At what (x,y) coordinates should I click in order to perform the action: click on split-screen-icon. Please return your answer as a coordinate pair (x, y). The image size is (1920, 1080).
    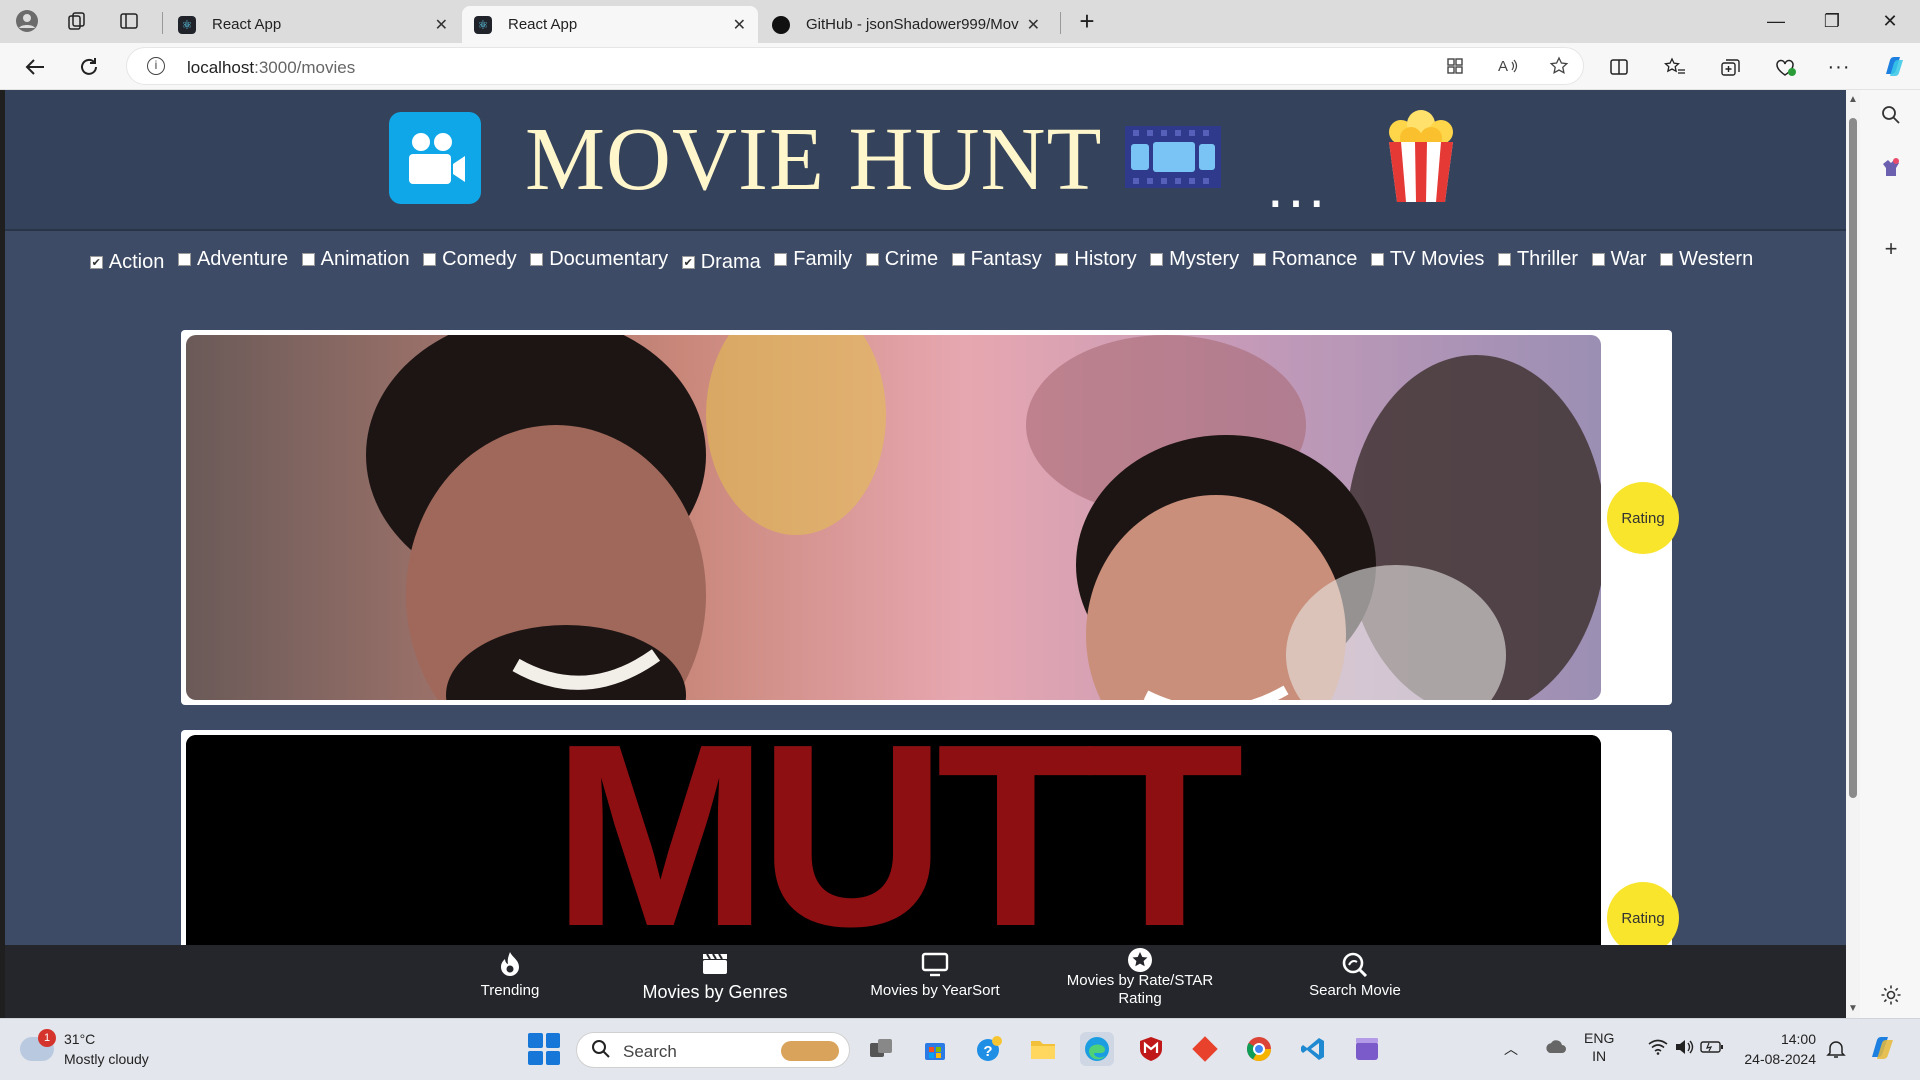
    Looking at the image, I should click on (1619, 67).